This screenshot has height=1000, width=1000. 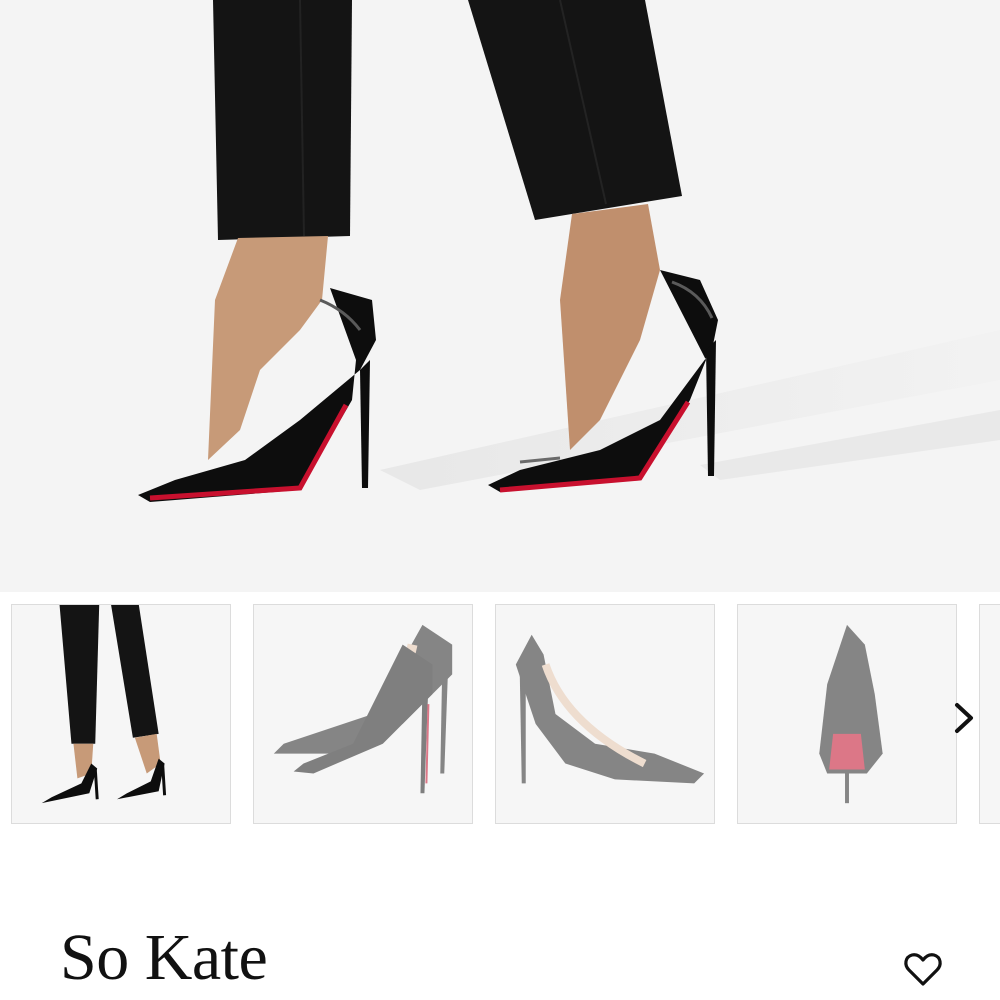 I want to click on thumbnail-model-image, so click(x=121, y=714).